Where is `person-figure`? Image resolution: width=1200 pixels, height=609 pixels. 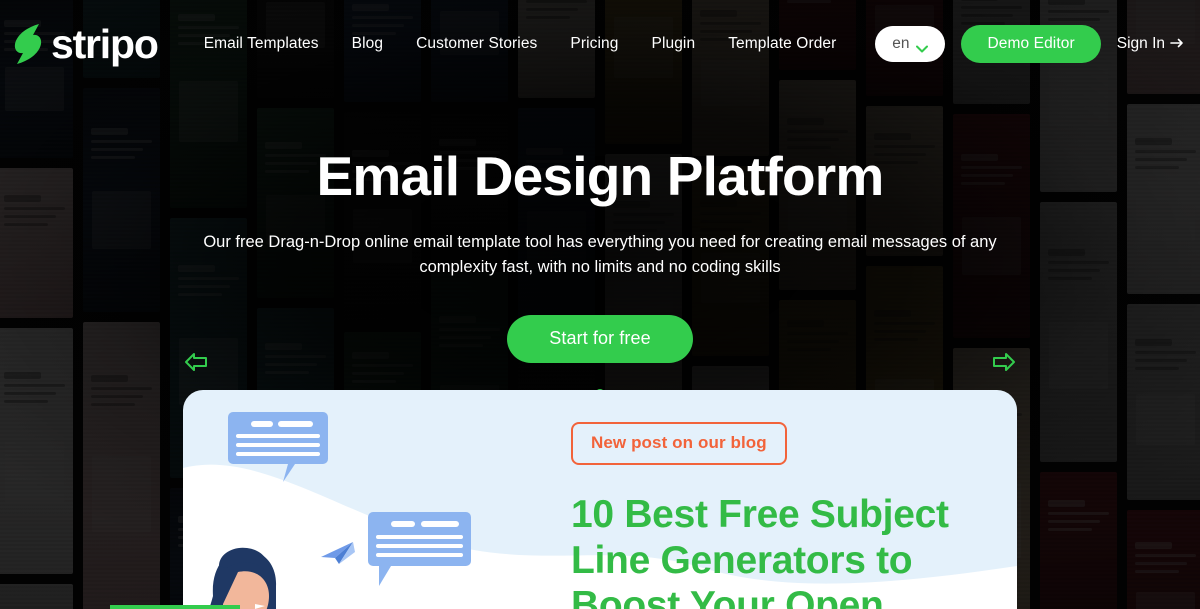
person-figure is located at coordinates (243, 578).